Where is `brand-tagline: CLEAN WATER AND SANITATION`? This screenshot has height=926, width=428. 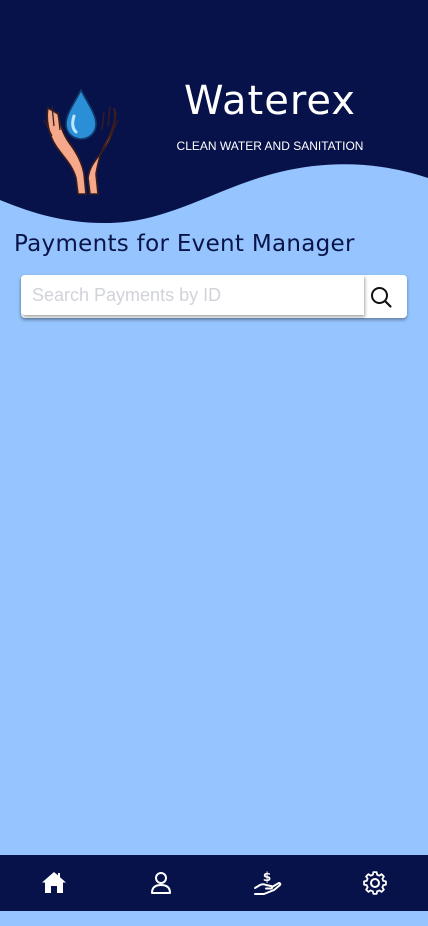 brand-tagline: CLEAN WATER AND SANITATION is located at coordinates (270, 146).